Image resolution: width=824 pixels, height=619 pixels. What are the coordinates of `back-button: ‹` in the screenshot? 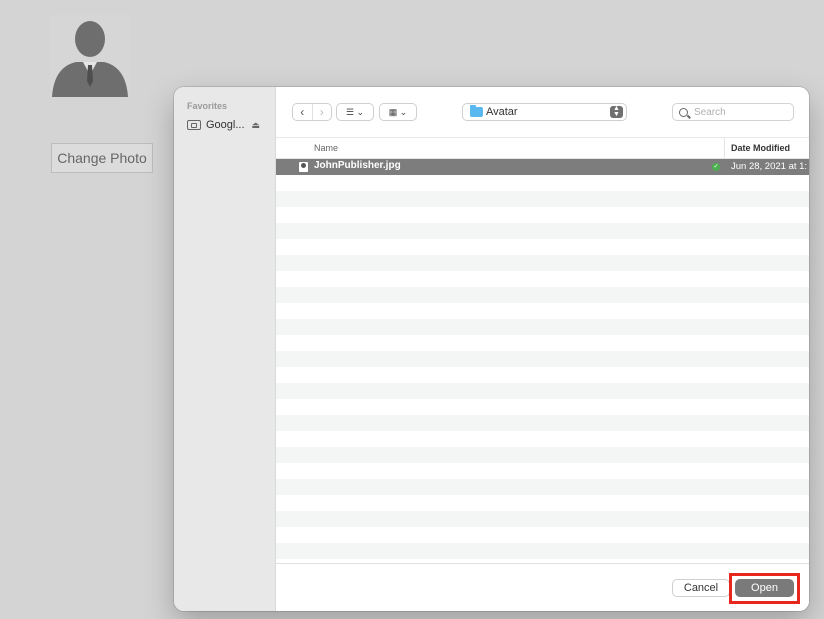 It's located at (302, 112).